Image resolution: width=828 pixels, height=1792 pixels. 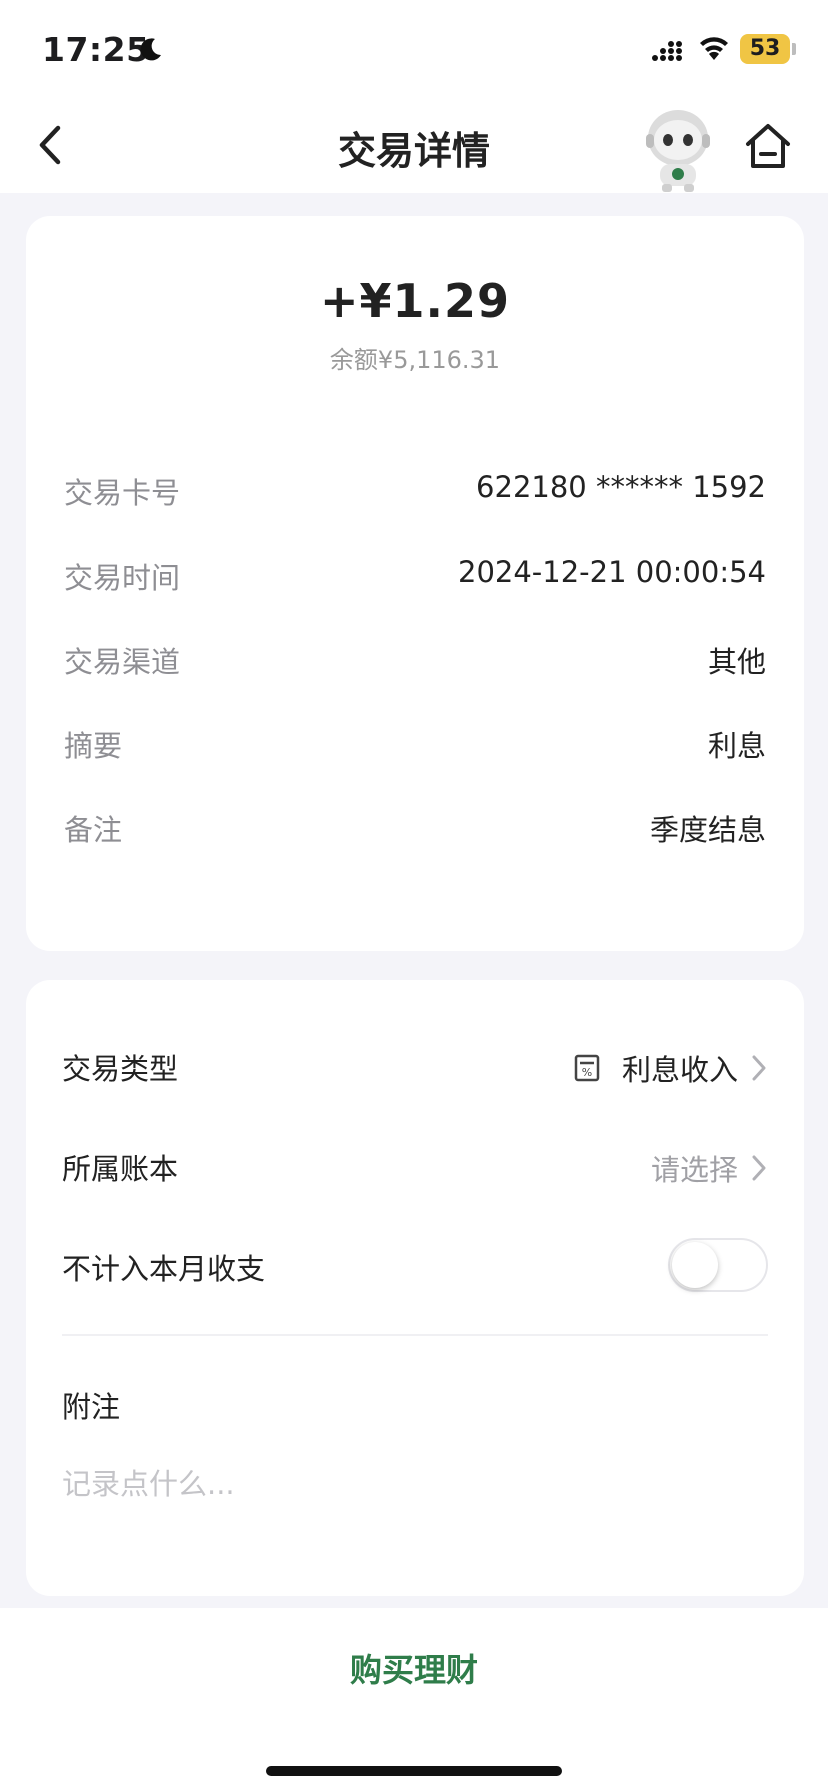 I want to click on nav-bar: 交易详情, so click(x=414, y=146).